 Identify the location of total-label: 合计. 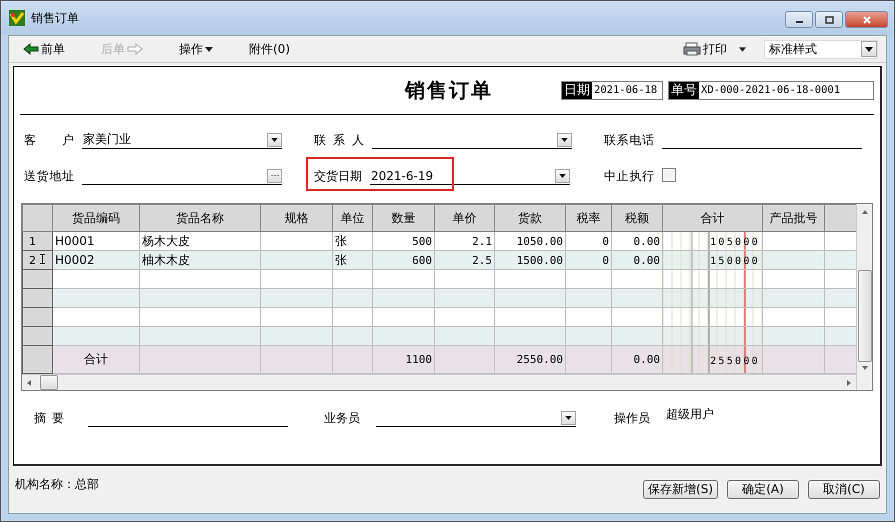
(96, 360).